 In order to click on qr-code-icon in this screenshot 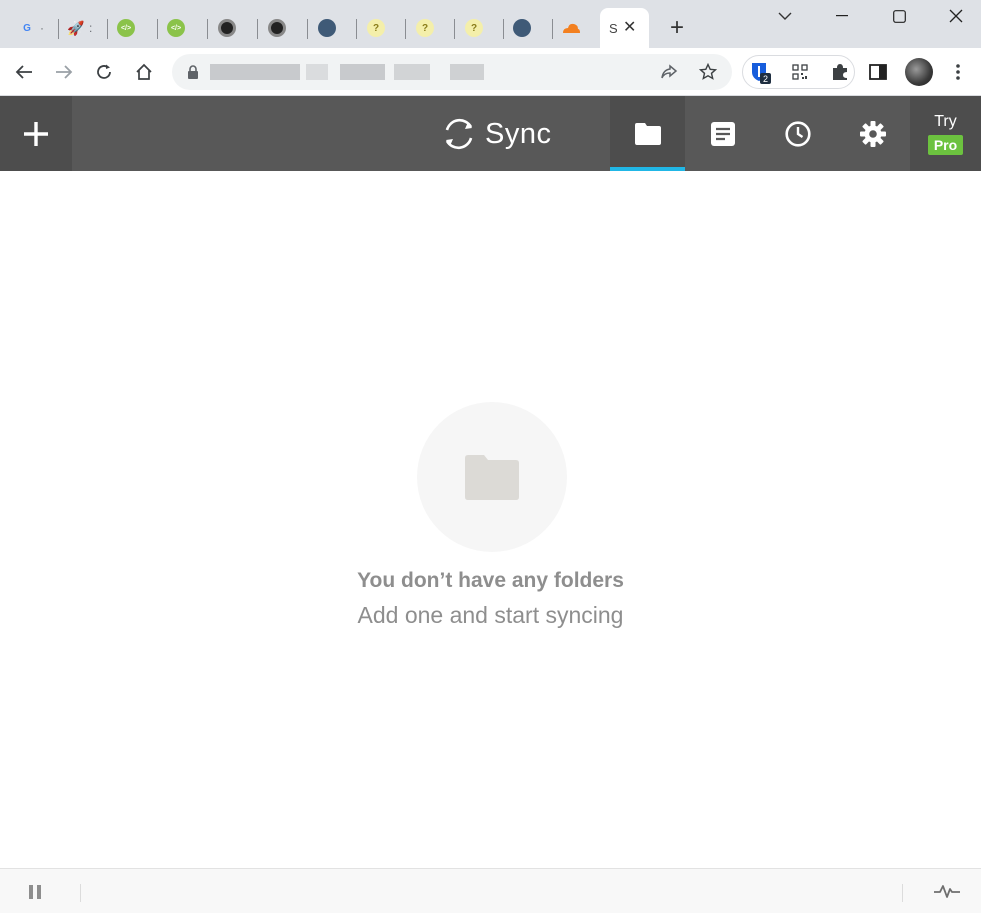, I will do `click(800, 72)`.